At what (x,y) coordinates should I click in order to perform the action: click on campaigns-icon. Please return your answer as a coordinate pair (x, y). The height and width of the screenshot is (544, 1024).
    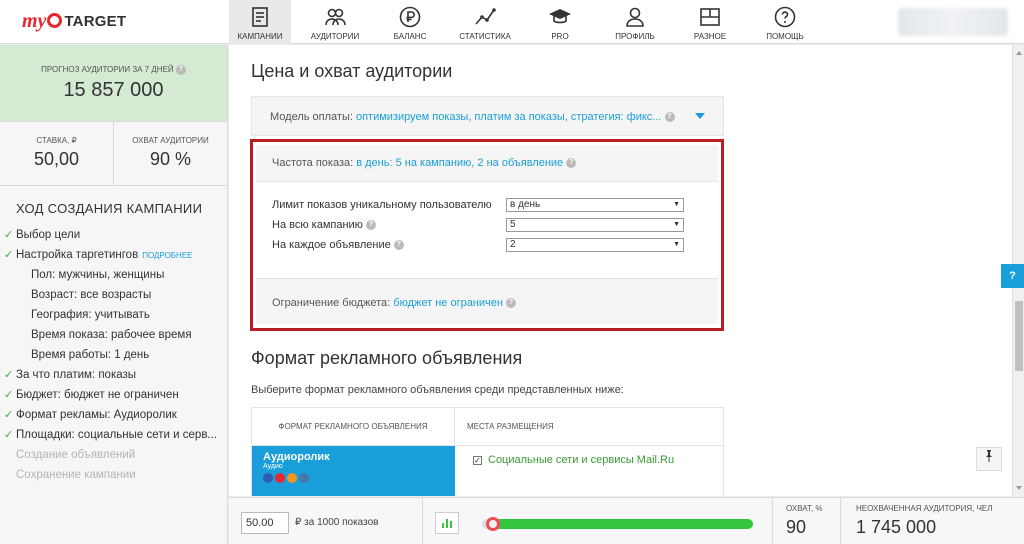
    Looking at the image, I should click on (260, 17).